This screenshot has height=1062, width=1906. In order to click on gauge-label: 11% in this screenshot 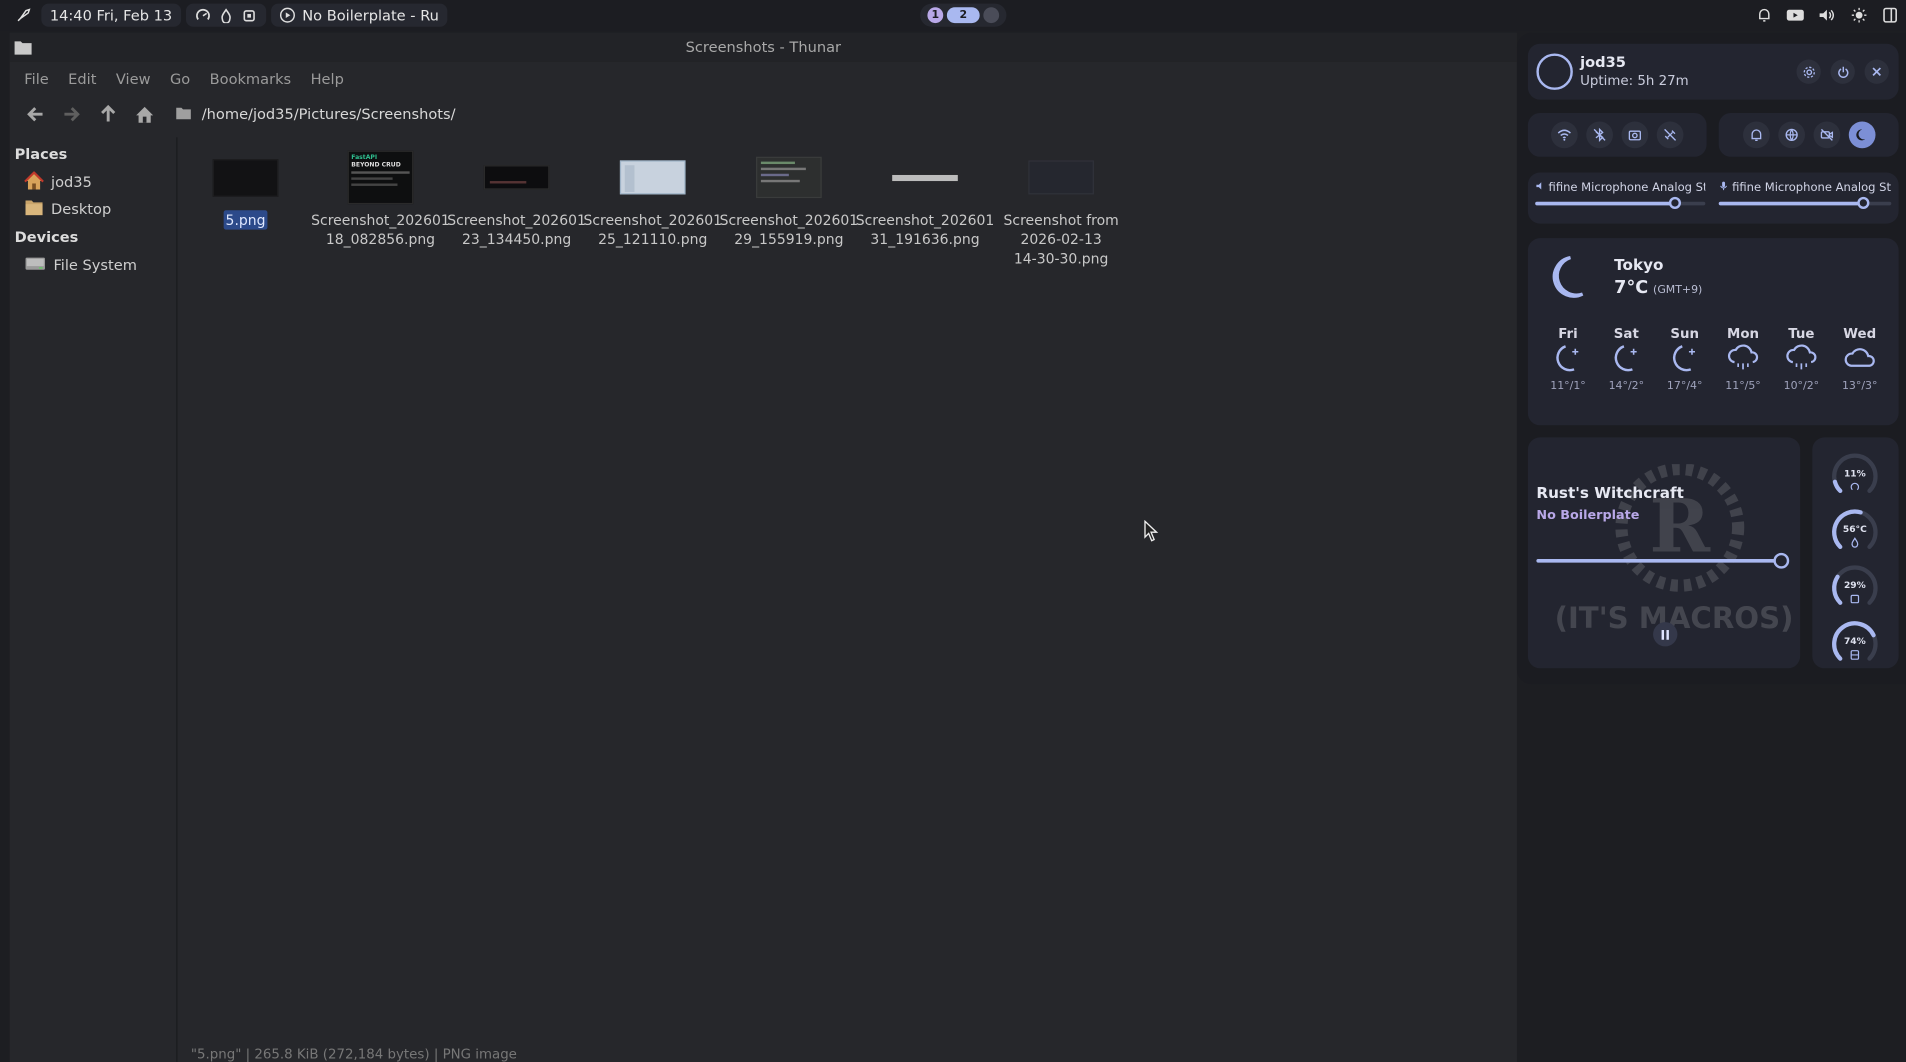, I will do `click(1855, 474)`.